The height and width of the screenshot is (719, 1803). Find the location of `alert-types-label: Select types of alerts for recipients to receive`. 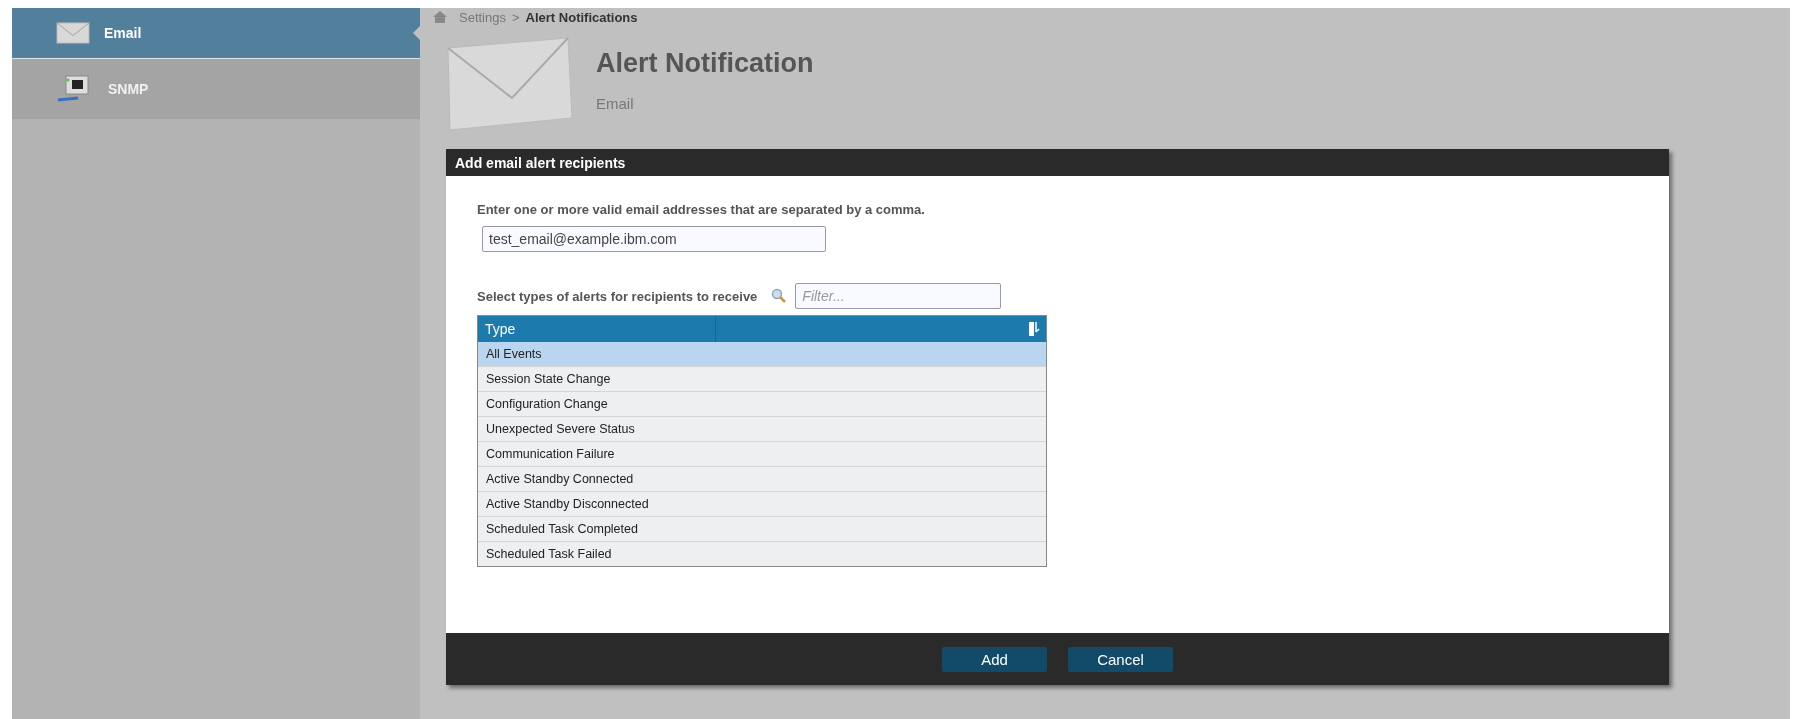

alert-types-label: Select types of alerts for recipients to receive is located at coordinates (617, 296).